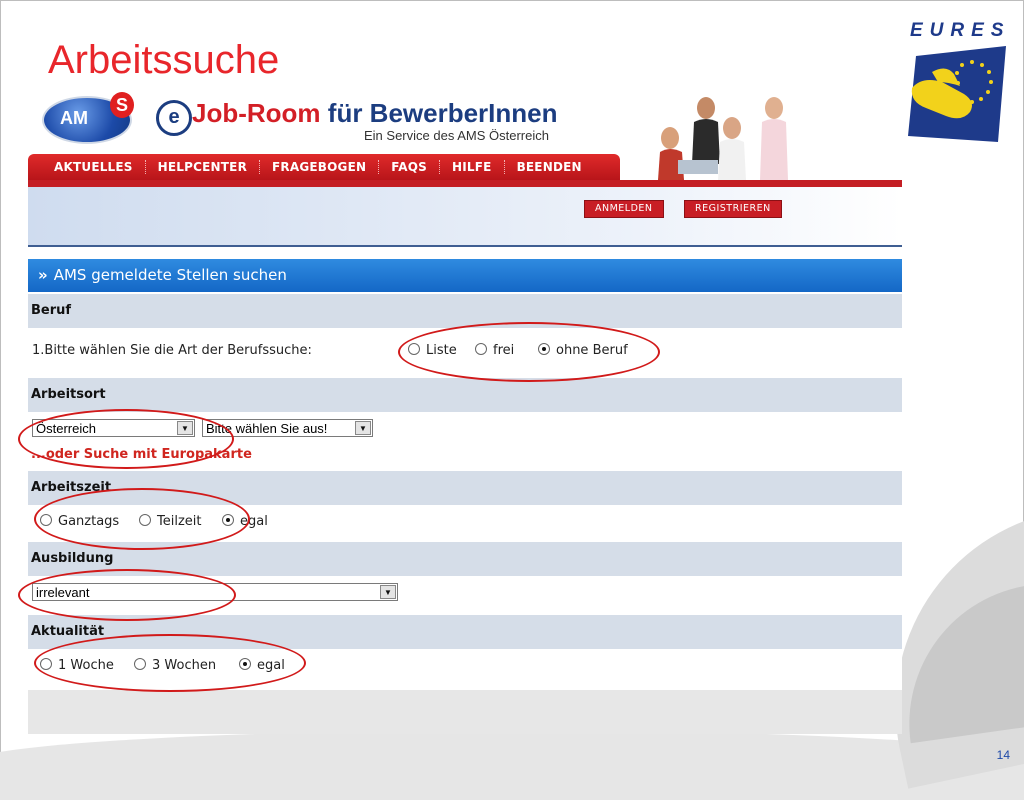  Describe the element at coordinates (465, 183) in the screenshot. I see `nav-underline` at that location.